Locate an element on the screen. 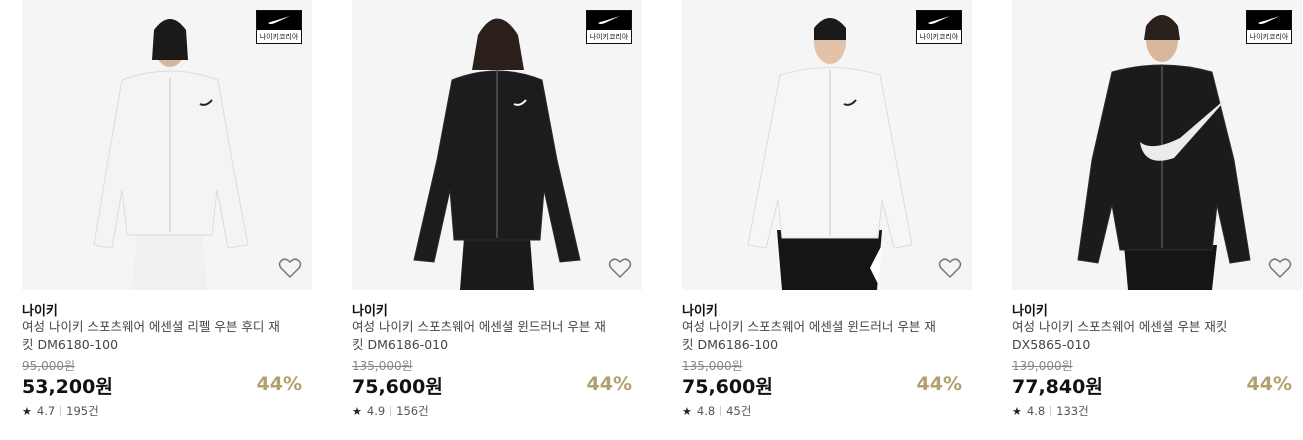 Image resolution: width=1303 pixels, height=440 pixels. product-title: 여성 나이키 스포츠웨어 에센셜 리펠 우븐 후디 재킷 DM6180-100 is located at coordinates (154, 336).